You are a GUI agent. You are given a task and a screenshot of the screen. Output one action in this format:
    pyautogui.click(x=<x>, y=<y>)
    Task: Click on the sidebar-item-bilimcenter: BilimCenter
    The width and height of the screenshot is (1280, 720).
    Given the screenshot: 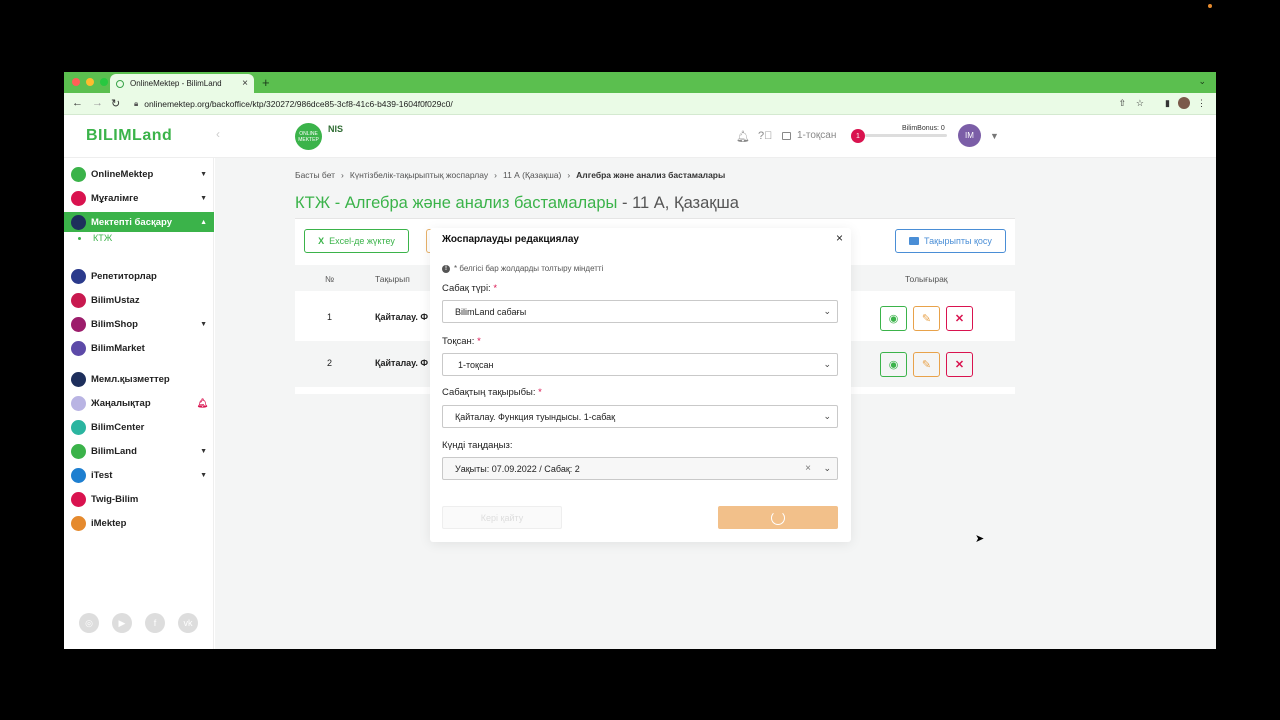 What is the action you would take?
    pyautogui.click(x=139, y=427)
    